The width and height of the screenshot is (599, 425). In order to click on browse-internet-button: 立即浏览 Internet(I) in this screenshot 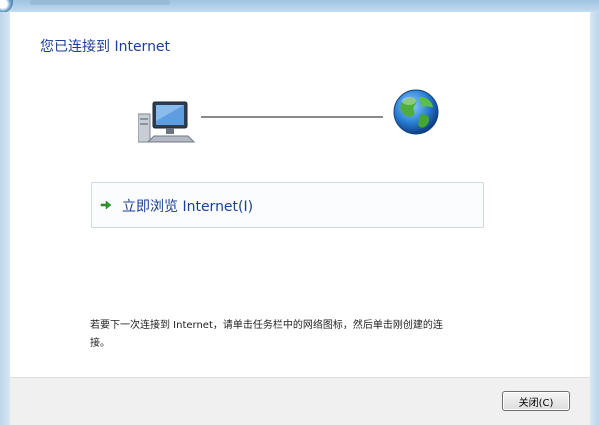, I will do `click(287, 205)`.